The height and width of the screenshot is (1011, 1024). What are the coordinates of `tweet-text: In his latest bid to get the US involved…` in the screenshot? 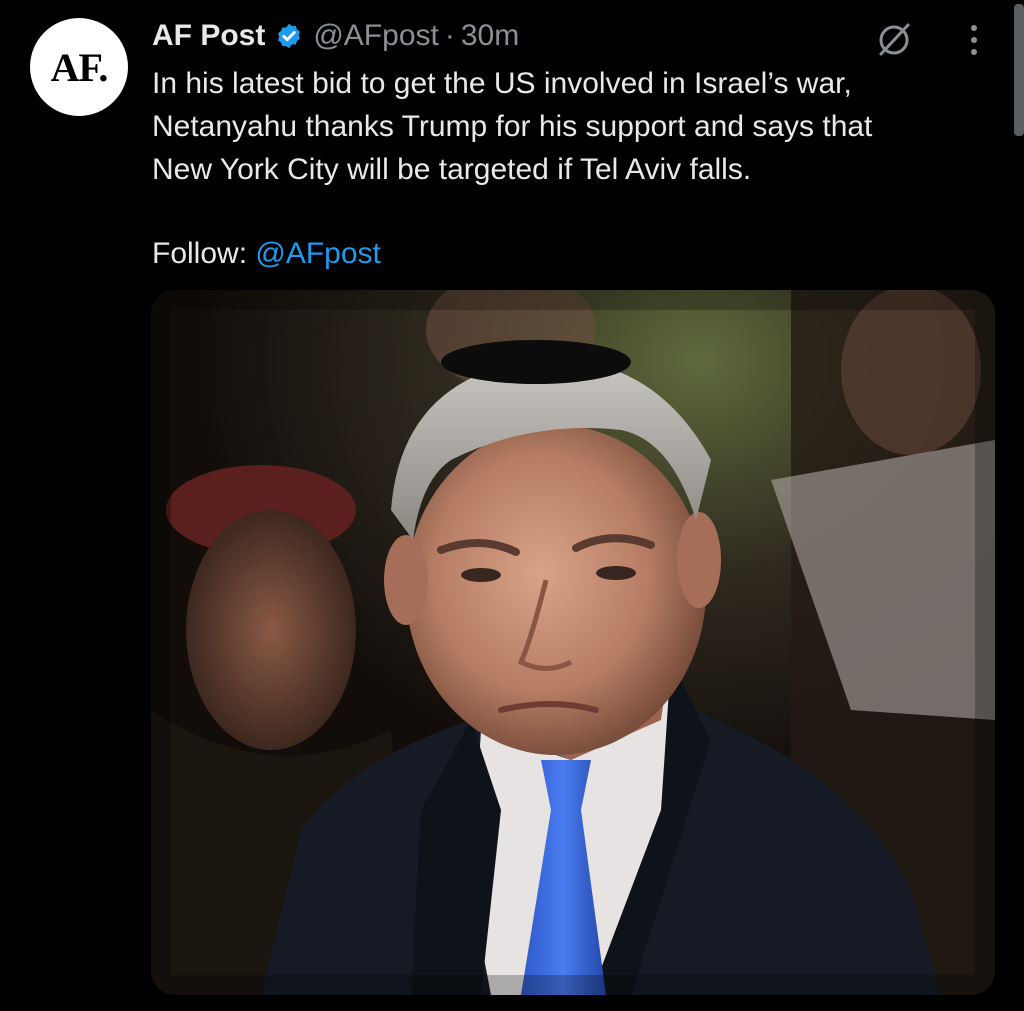 It's located at (572, 126).